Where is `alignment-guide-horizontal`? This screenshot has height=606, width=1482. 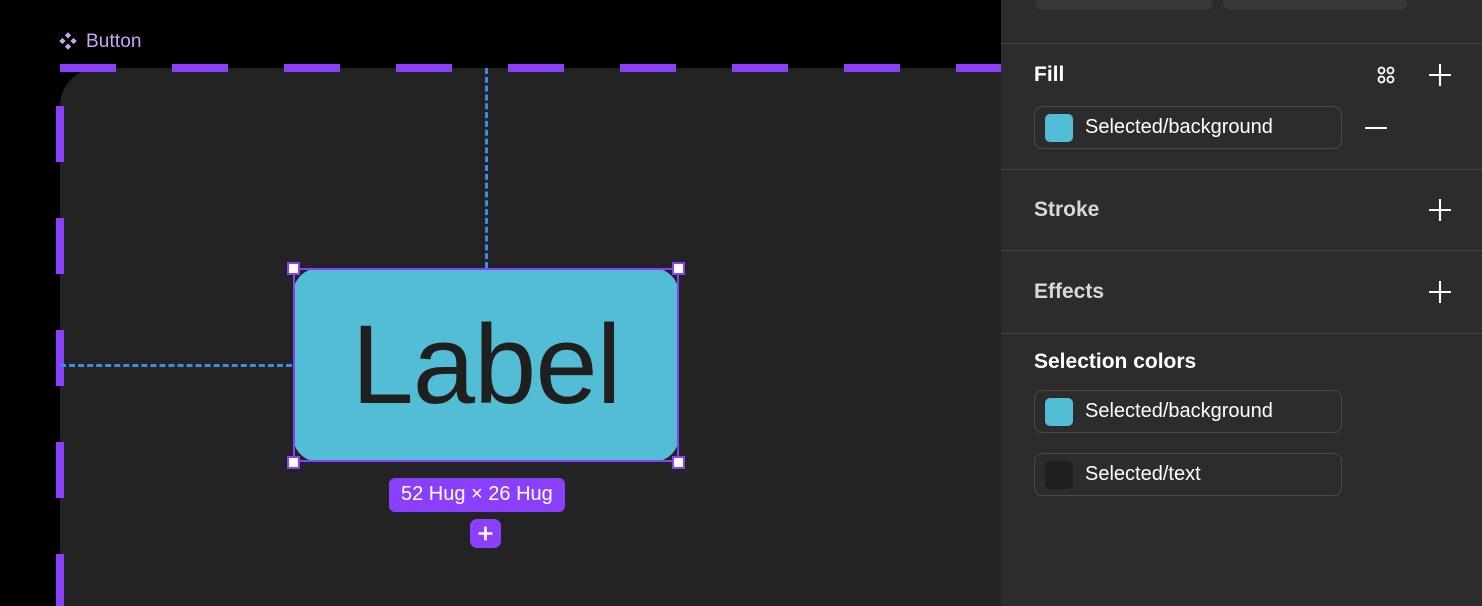
alignment-guide-horizontal is located at coordinates (176, 365).